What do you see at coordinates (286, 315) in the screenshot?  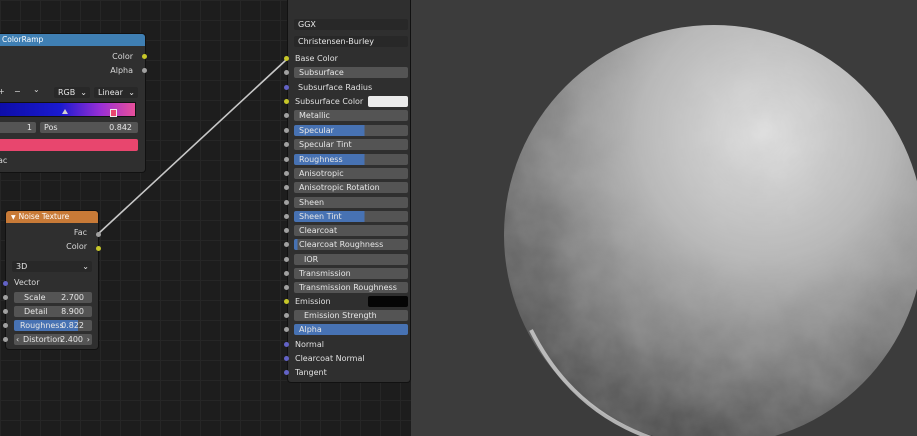 I see `emission-strength-socket` at bounding box center [286, 315].